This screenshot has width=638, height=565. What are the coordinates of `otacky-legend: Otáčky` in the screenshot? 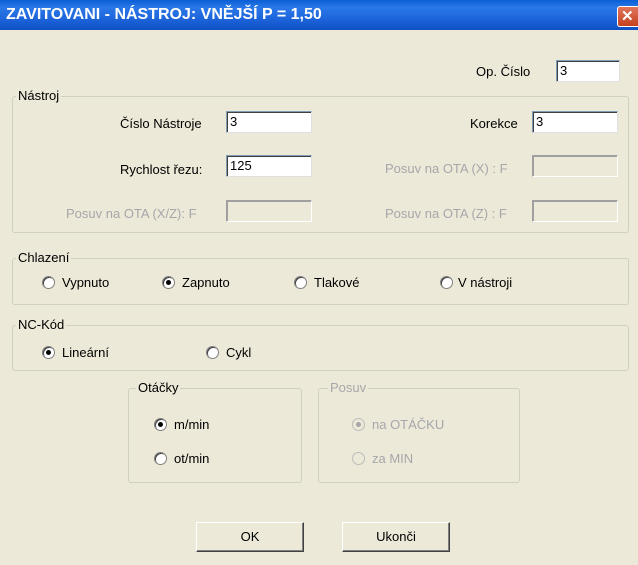 It's located at (158, 387).